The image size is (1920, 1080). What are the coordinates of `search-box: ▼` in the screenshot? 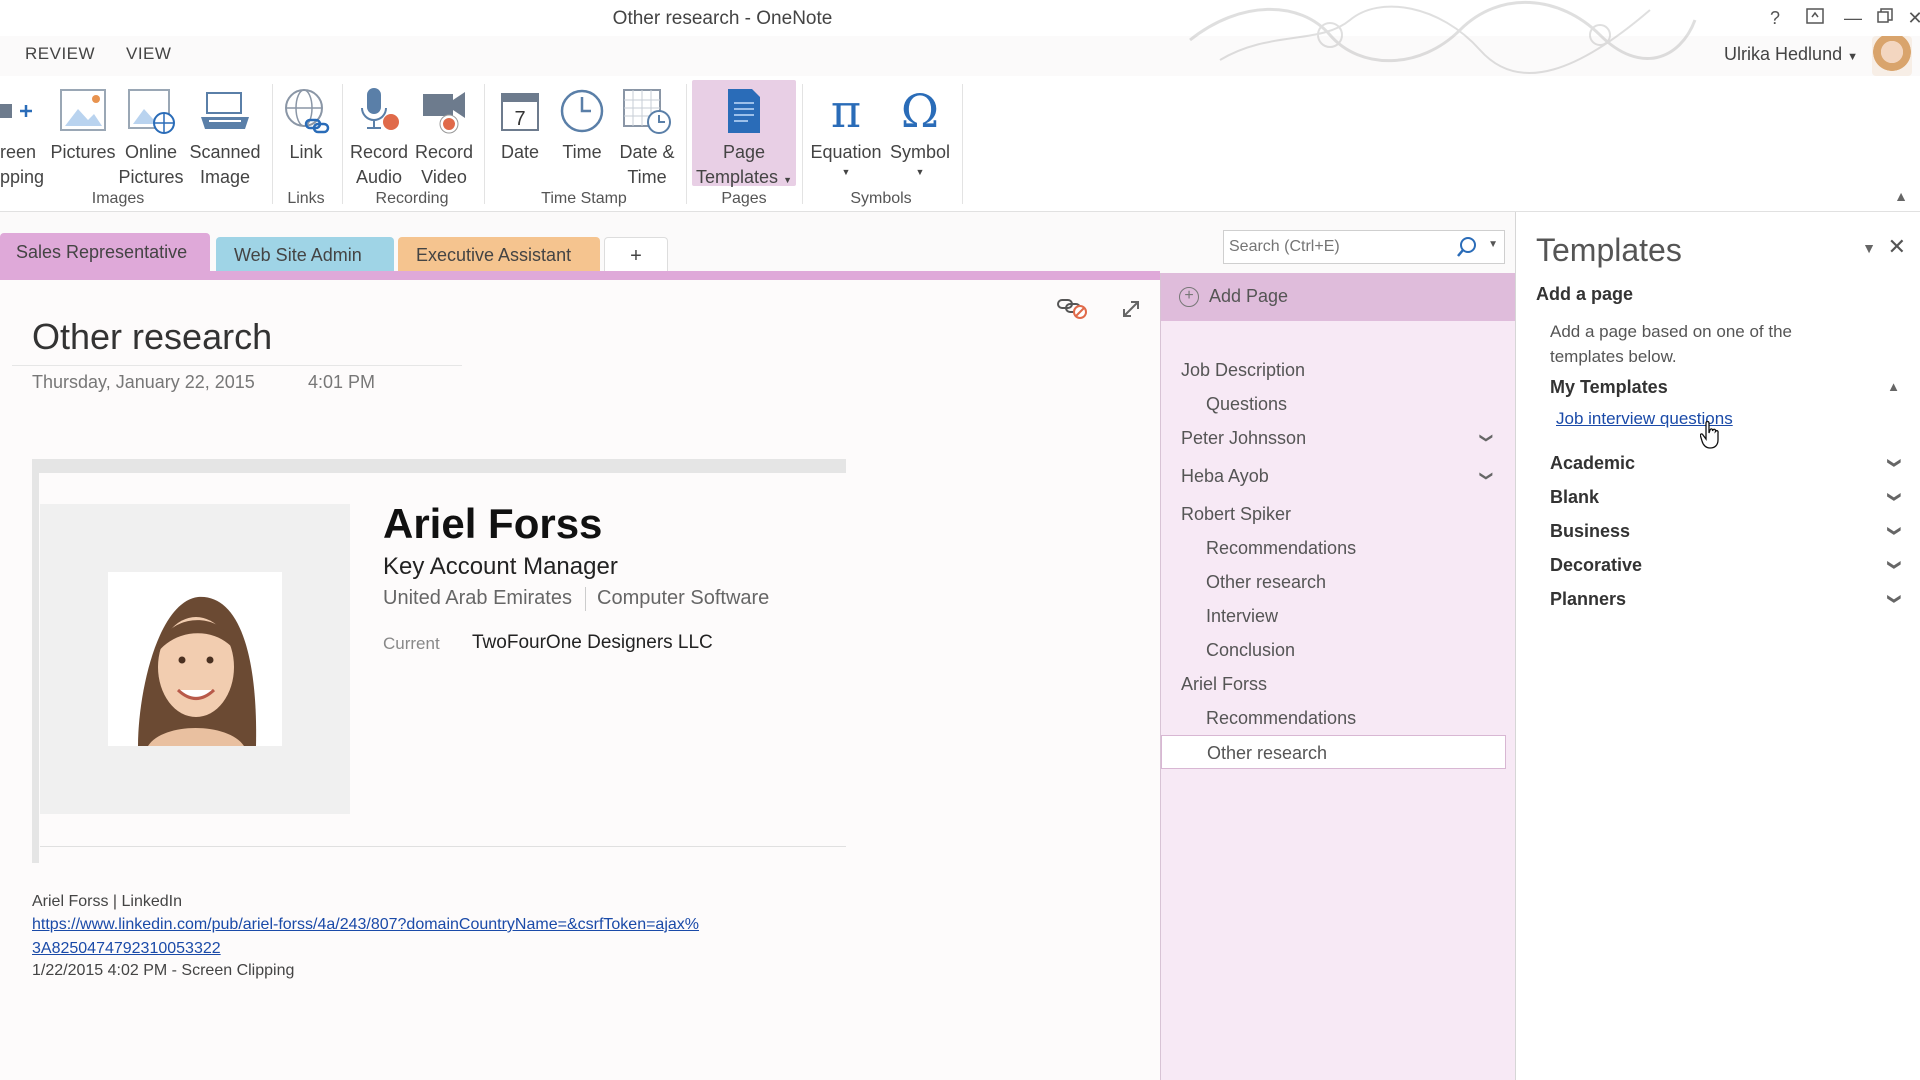 It's located at (1364, 247).